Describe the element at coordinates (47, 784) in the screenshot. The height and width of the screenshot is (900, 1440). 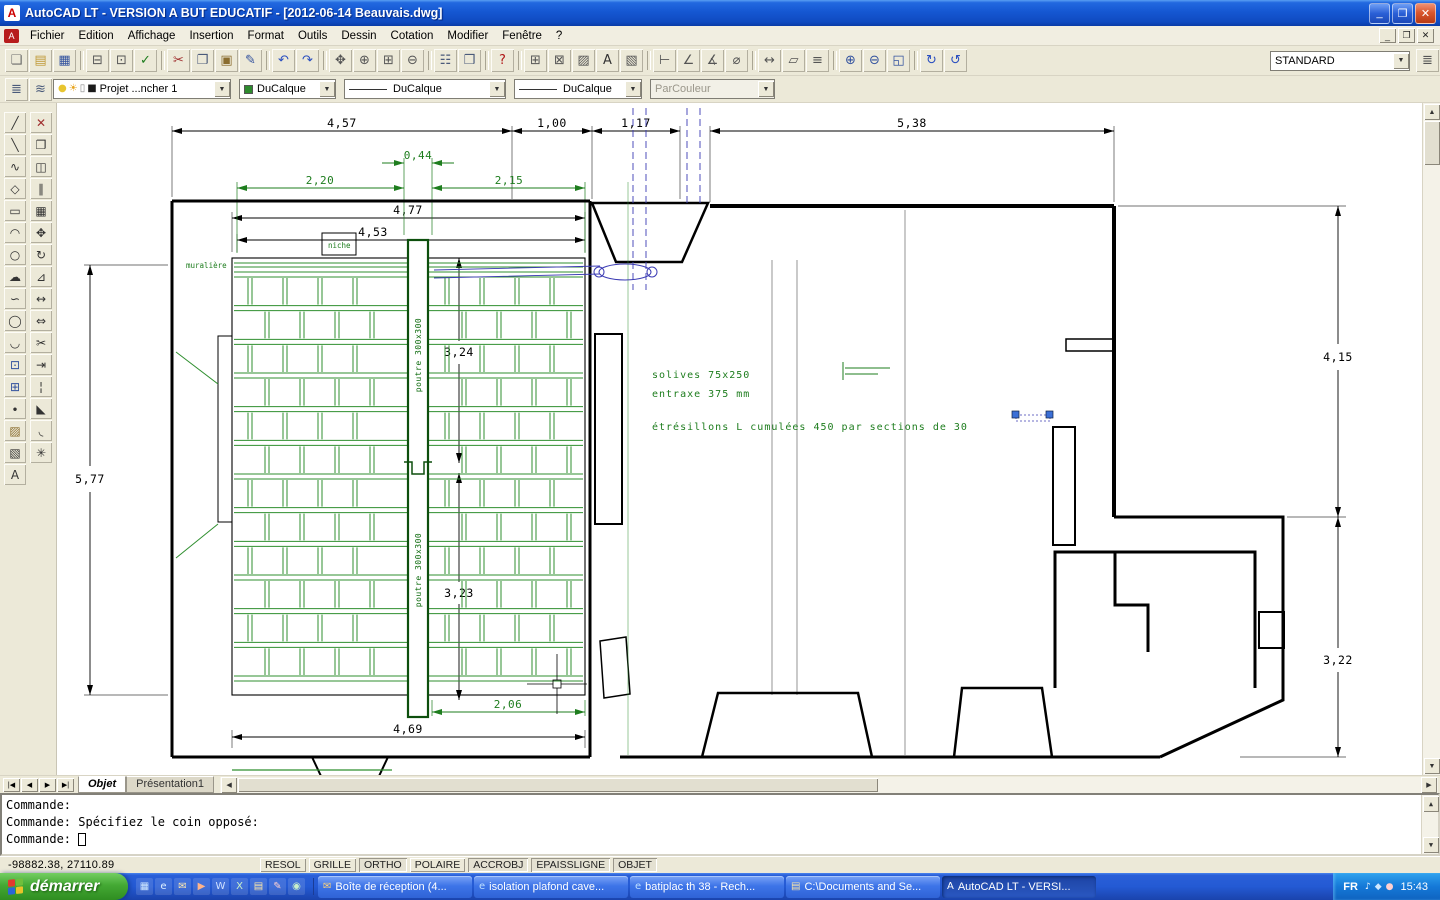
I see `next-tab-button: ▶` at that location.